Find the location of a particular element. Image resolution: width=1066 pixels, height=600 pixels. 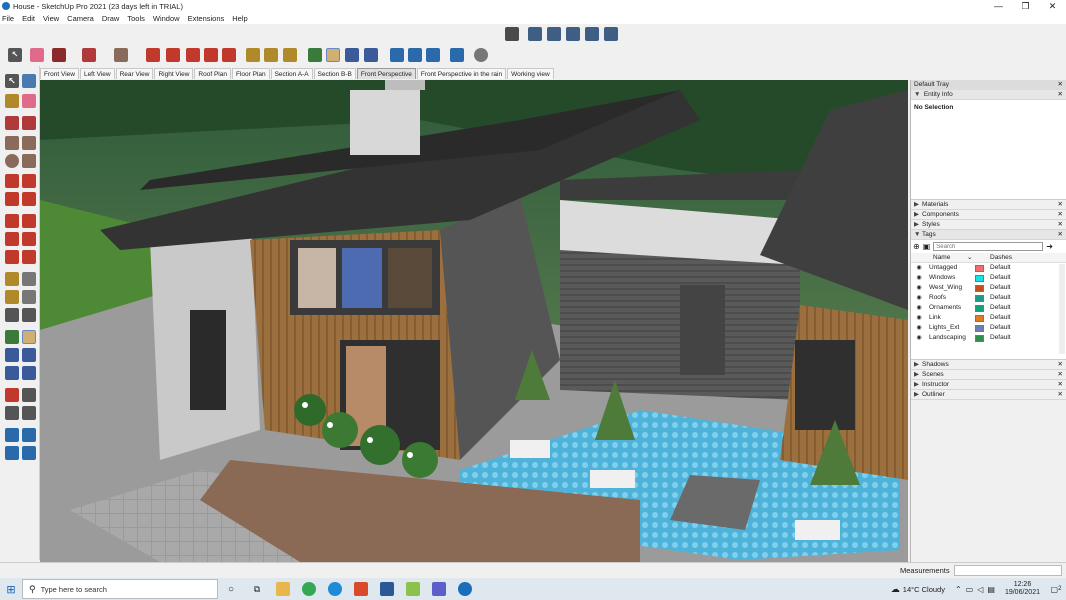

office-icon is located at coordinates (361, 589).